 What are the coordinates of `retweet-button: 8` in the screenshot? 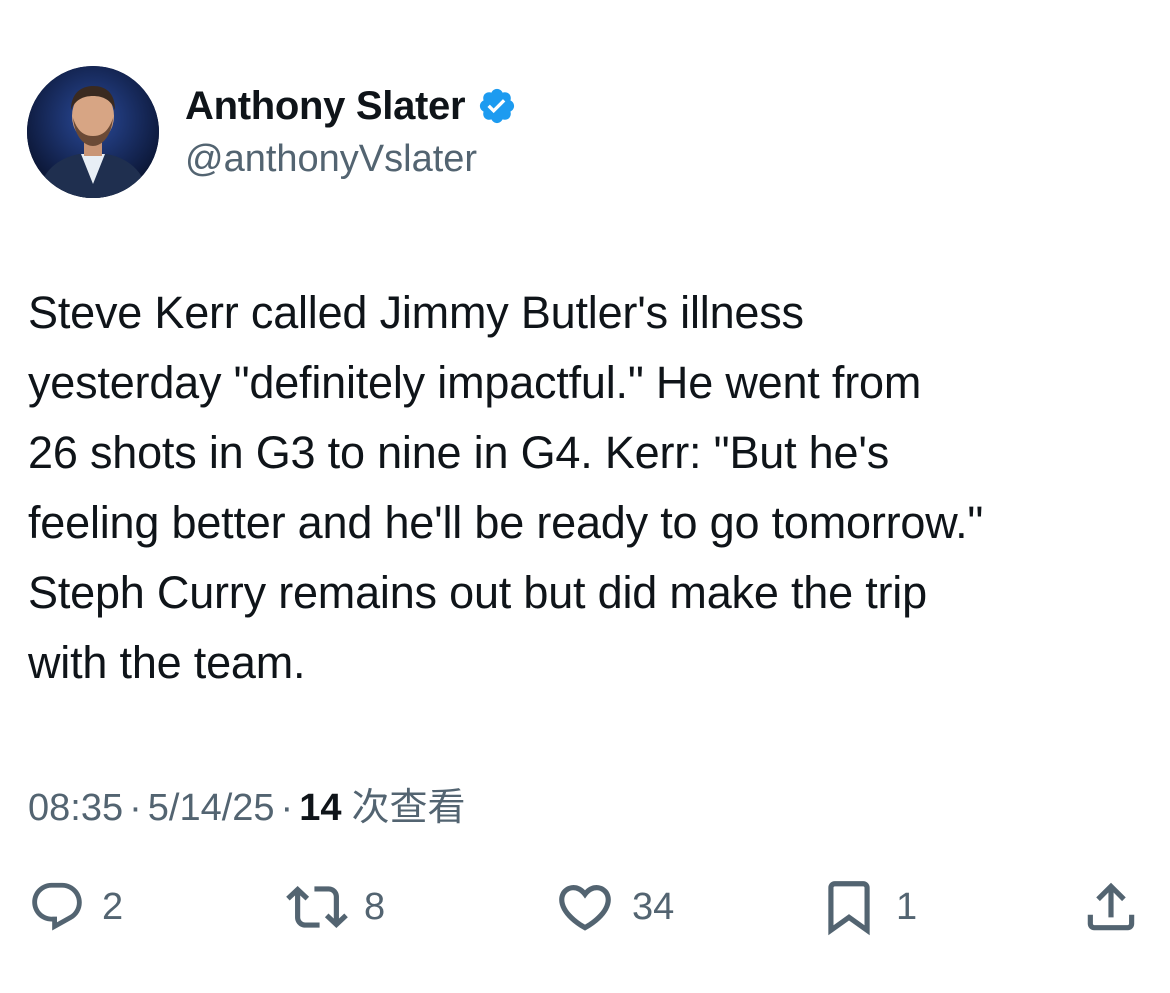 It's located at (335, 907).